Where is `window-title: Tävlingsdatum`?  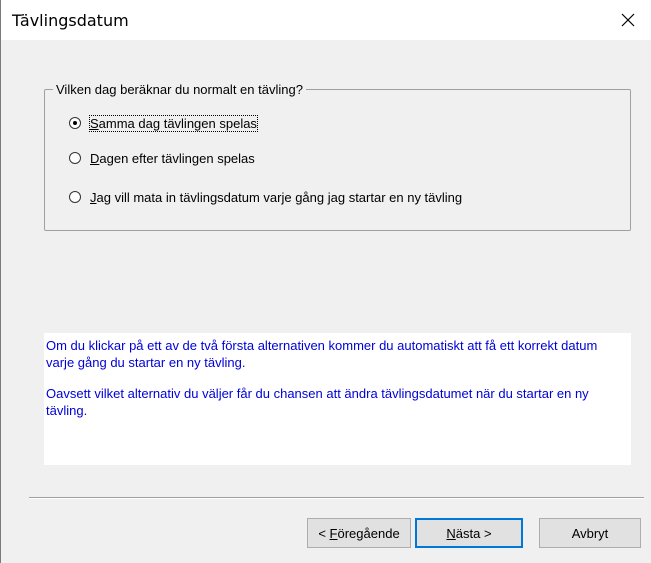 window-title: Tävlingsdatum is located at coordinates (70, 20).